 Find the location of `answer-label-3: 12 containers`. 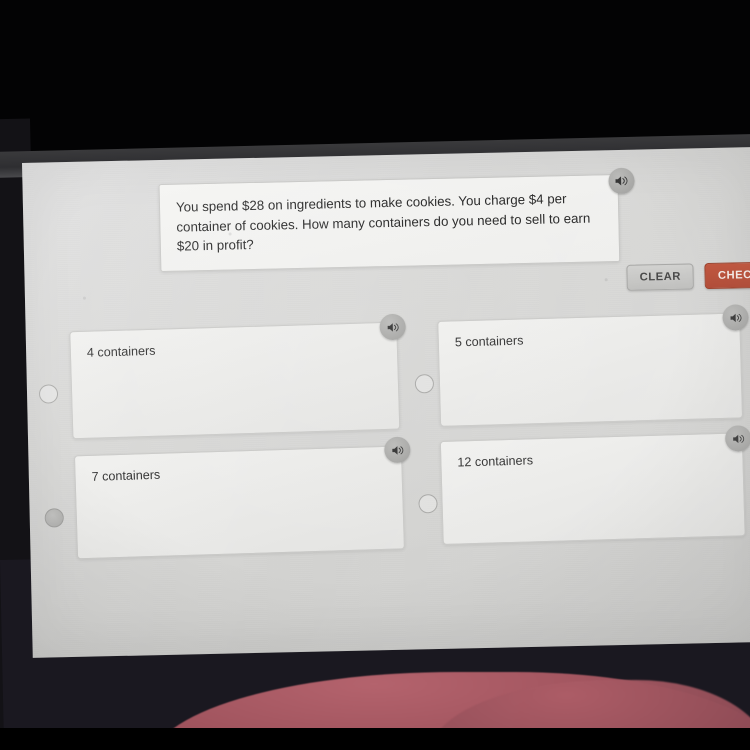

answer-label-3: 12 containers is located at coordinates (495, 461).